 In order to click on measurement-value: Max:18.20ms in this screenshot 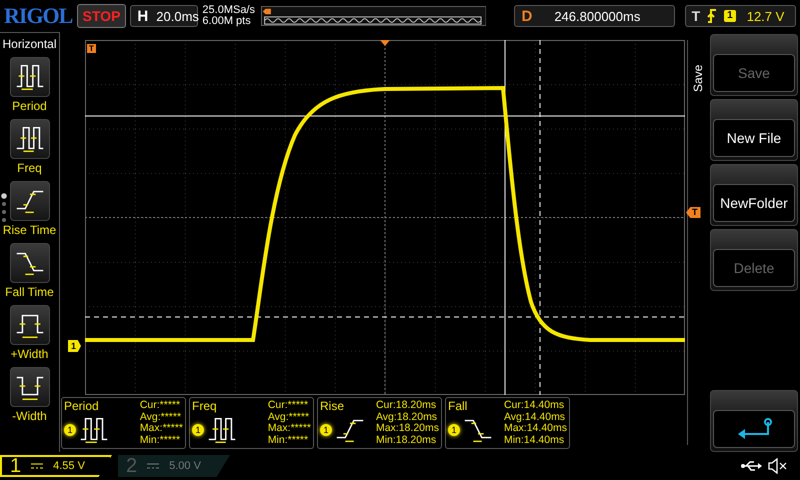, I will do `click(407, 428)`.